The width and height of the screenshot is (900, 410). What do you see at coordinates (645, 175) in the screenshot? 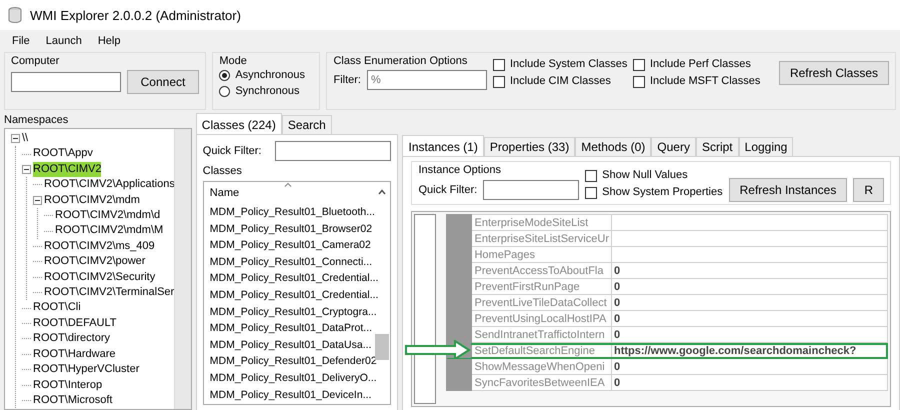
I see `checkbox-label: Show Null Values` at bounding box center [645, 175].